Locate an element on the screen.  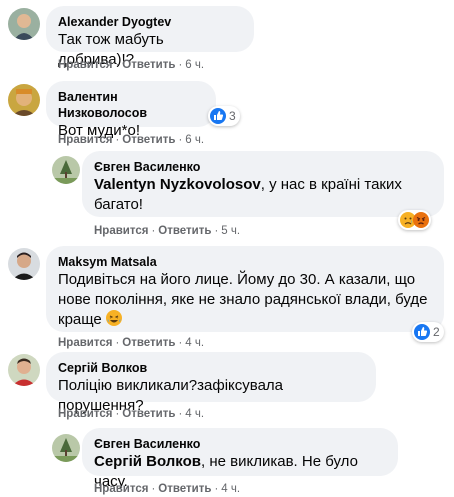
comment-author: Alexander Dyogtev is located at coordinates (150, 22).